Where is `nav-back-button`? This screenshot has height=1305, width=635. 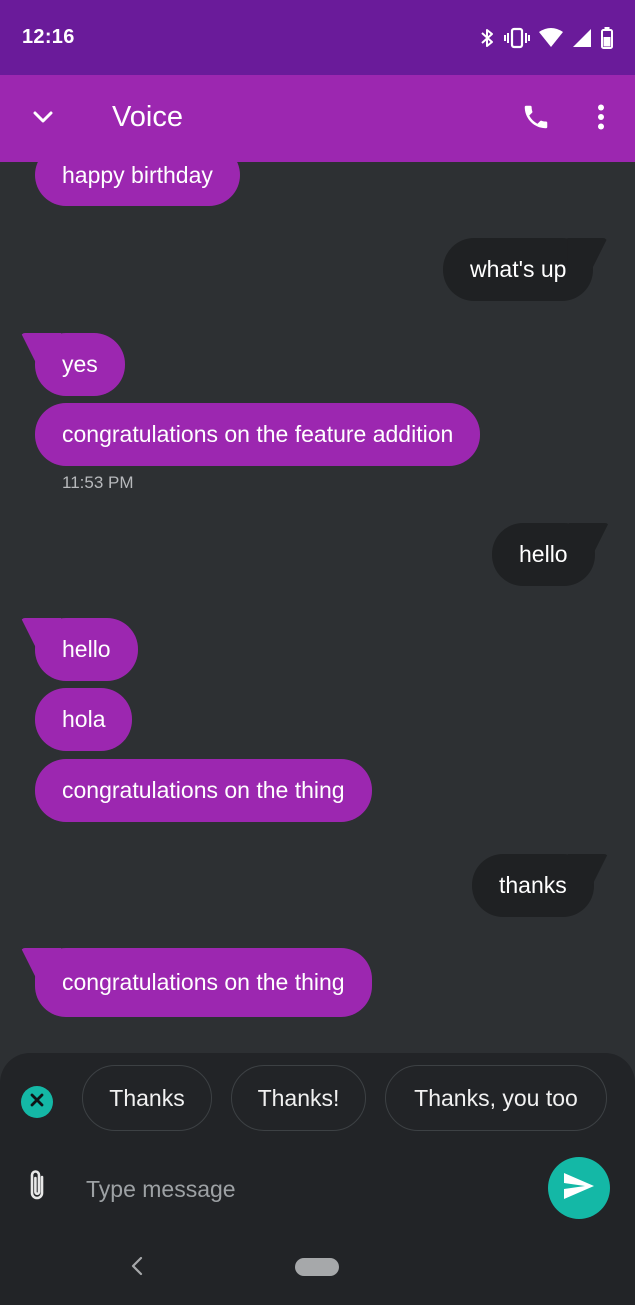
nav-back-button is located at coordinates (137, 1268).